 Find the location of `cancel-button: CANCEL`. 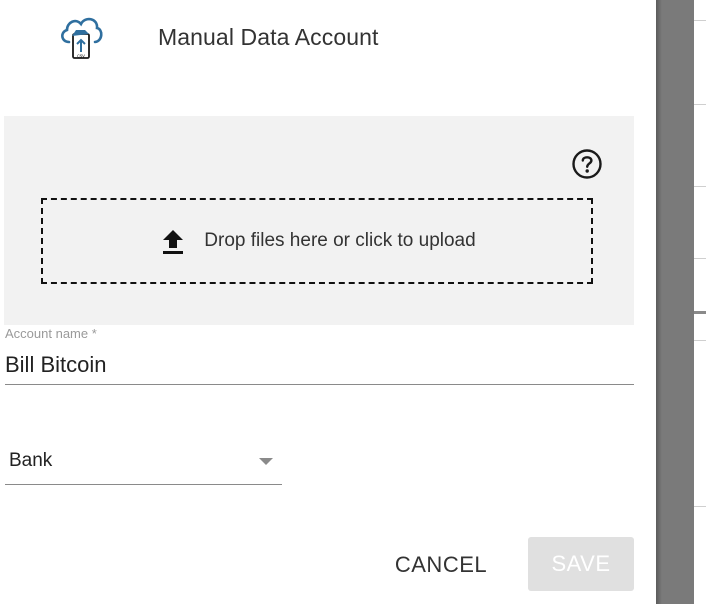

cancel-button: CANCEL is located at coordinates (441, 565).